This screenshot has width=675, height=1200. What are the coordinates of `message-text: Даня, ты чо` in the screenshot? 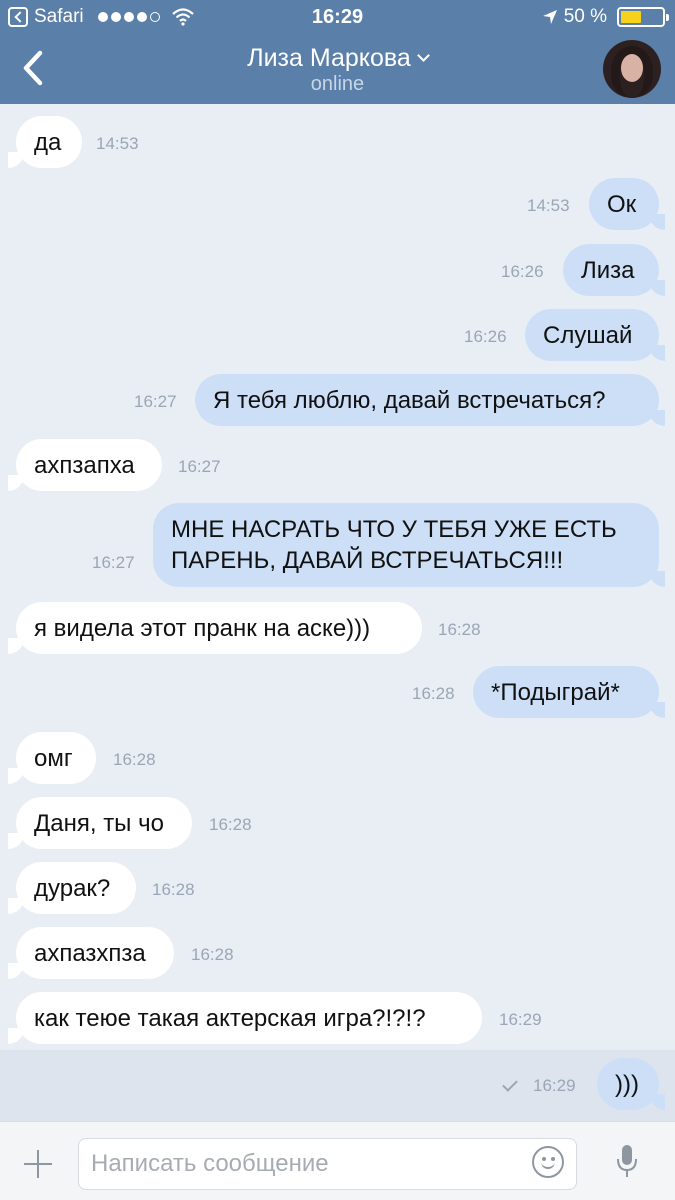 It's located at (99, 823).